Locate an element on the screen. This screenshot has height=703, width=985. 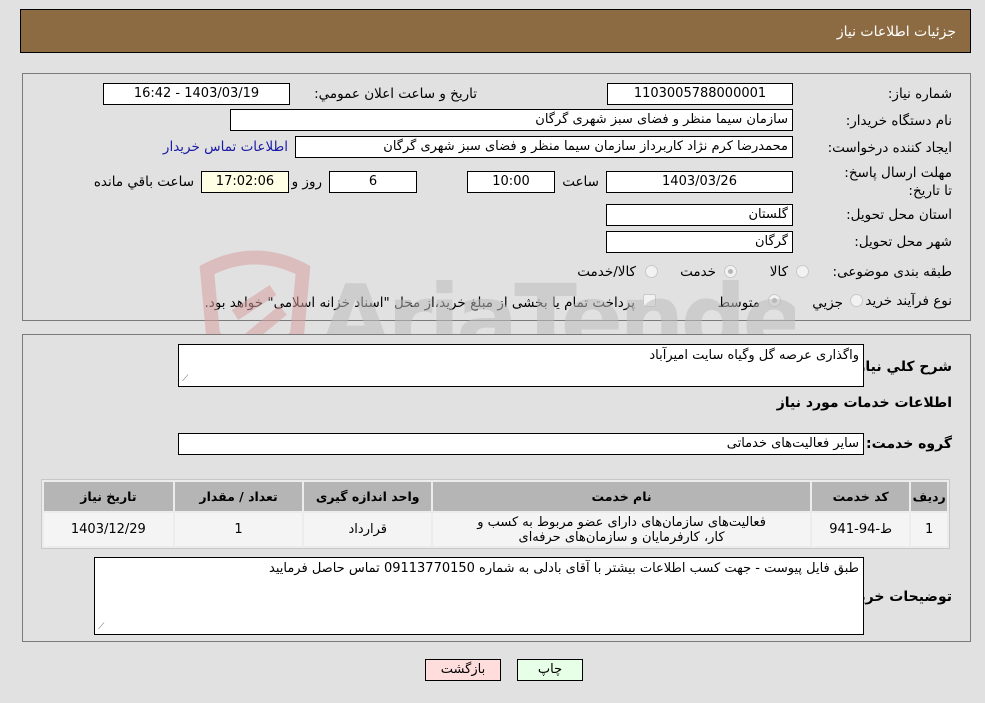
creator-label: ايجاد کننده درخواست: is located at coordinates (889, 148).